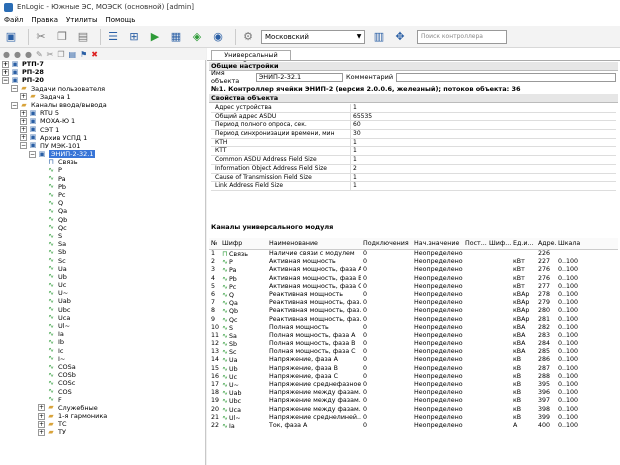  What do you see at coordinates (83, 37) in the screenshot?
I see `paste-icon: ▤` at bounding box center [83, 37].